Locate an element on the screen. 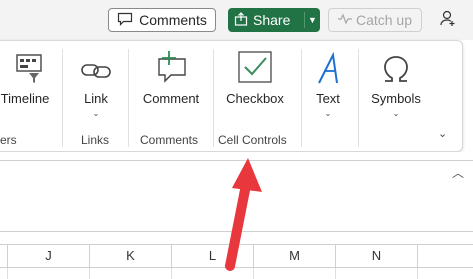 The height and width of the screenshot is (279, 473). omega-icon is located at coordinates (396, 65).